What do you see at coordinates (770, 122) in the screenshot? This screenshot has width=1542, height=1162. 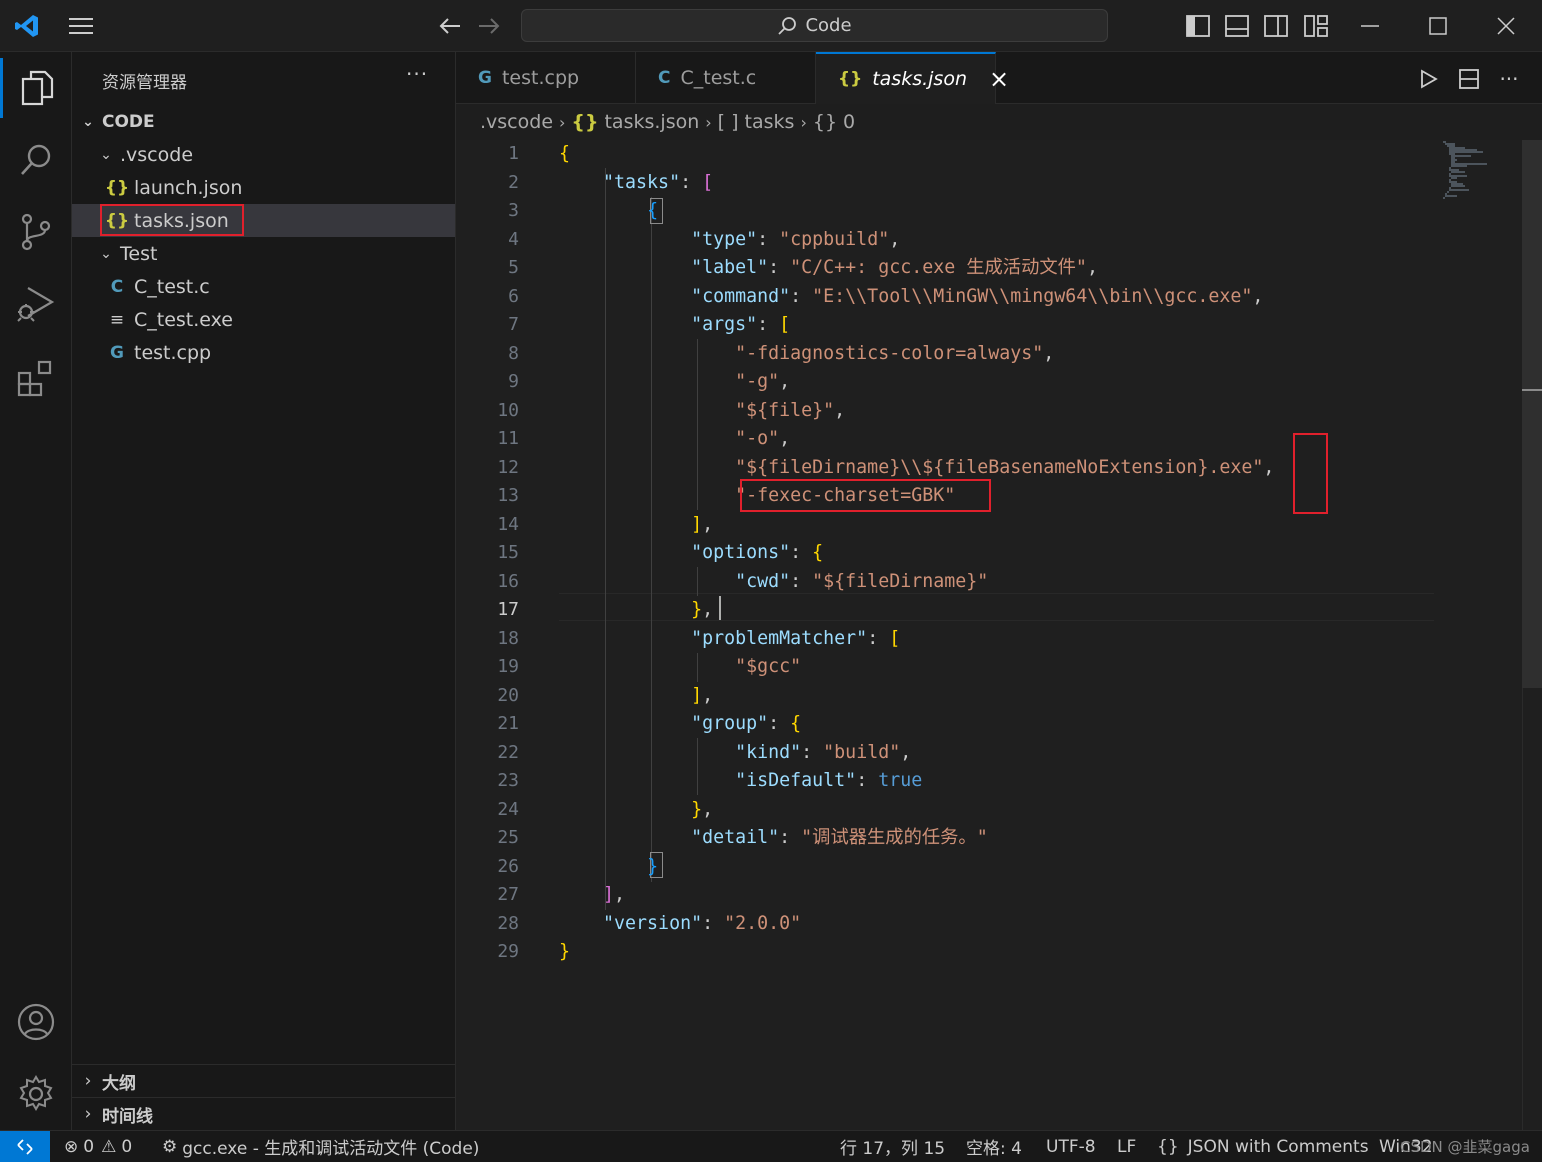 I see `breadcrumb-tasks: tasks` at bounding box center [770, 122].